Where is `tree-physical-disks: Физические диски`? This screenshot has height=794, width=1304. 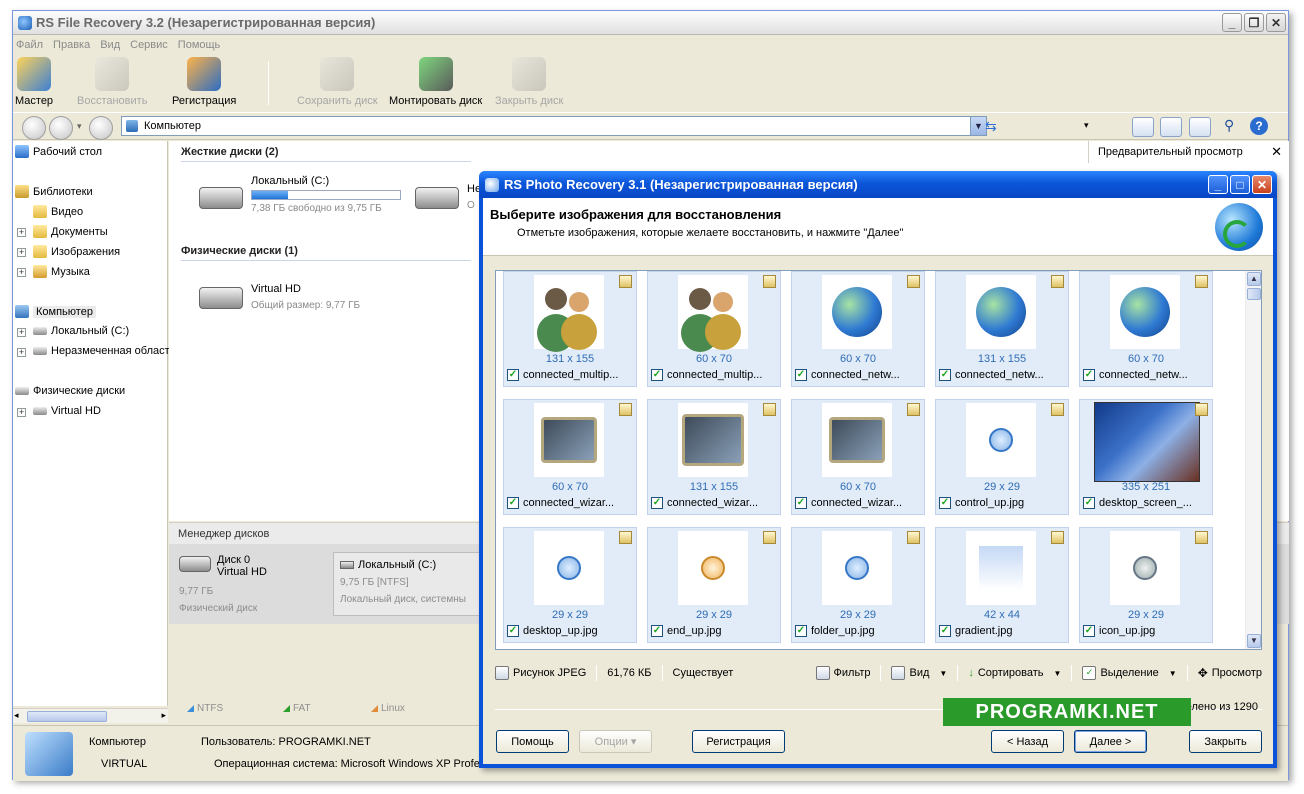 tree-physical-disks: Физические диски is located at coordinates (70, 391).